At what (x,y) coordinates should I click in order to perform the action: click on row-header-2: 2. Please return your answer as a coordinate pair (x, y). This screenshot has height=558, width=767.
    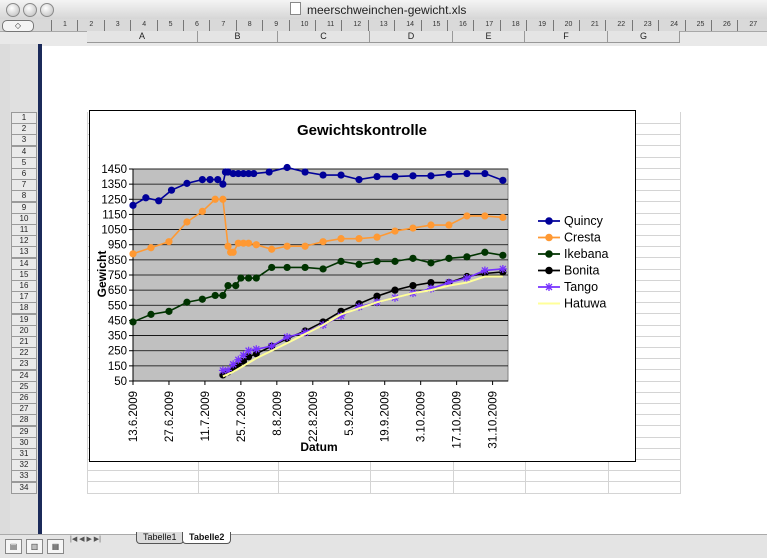
    Looking at the image, I should click on (24, 129).